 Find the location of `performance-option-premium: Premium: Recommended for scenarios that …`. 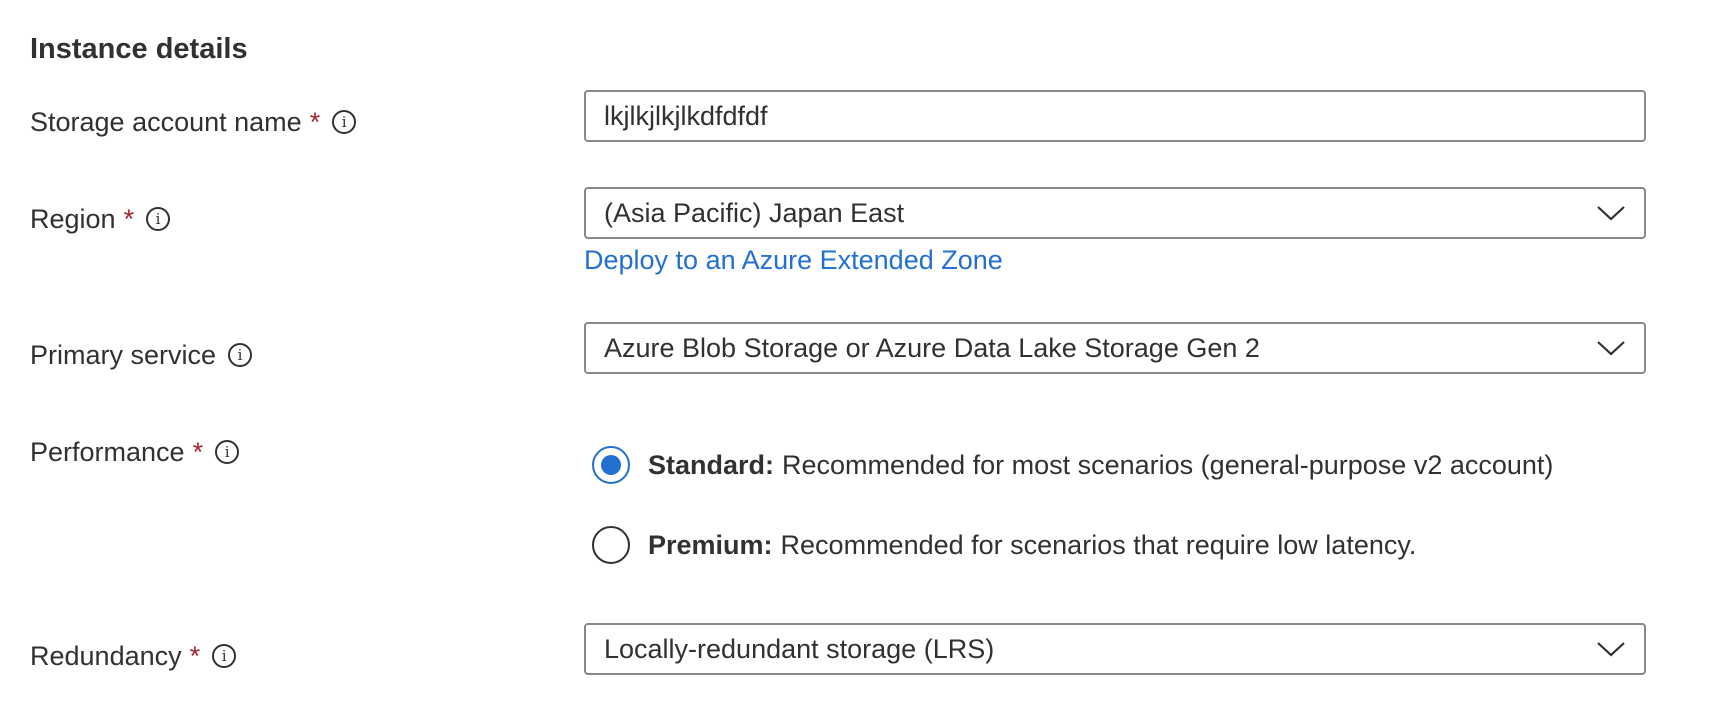

performance-option-premium: Premium: Recommended for scenarios that … is located at coordinates (1004, 545).